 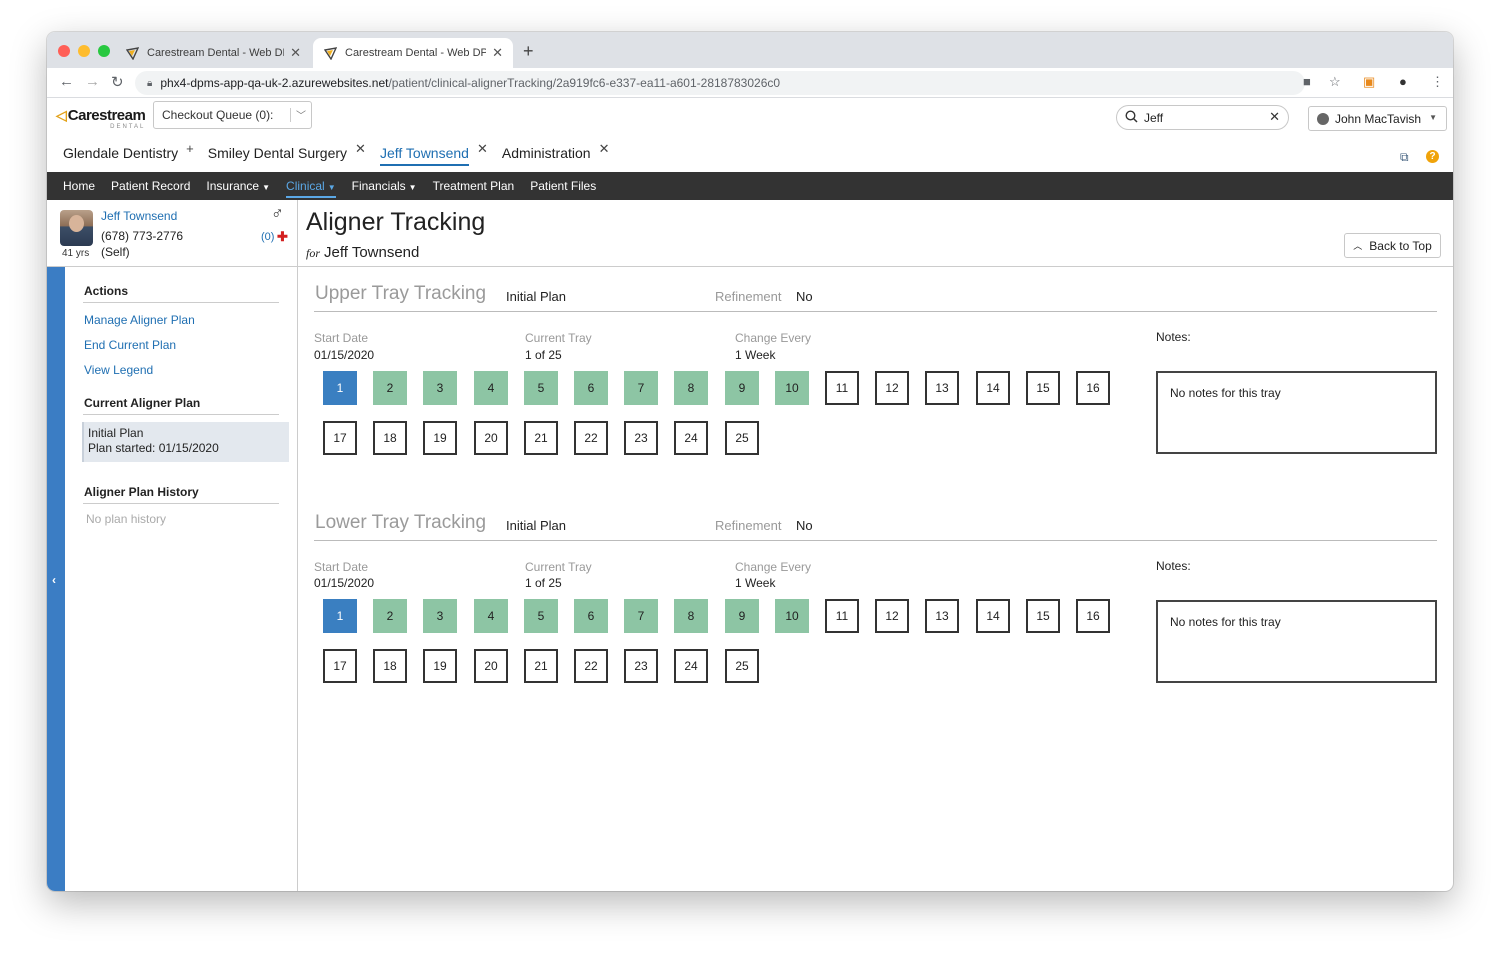 What do you see at coordinates (66, 81) in the screenshot?
I see `back-arrow-icon: ←` at bounding box center [66, 81].